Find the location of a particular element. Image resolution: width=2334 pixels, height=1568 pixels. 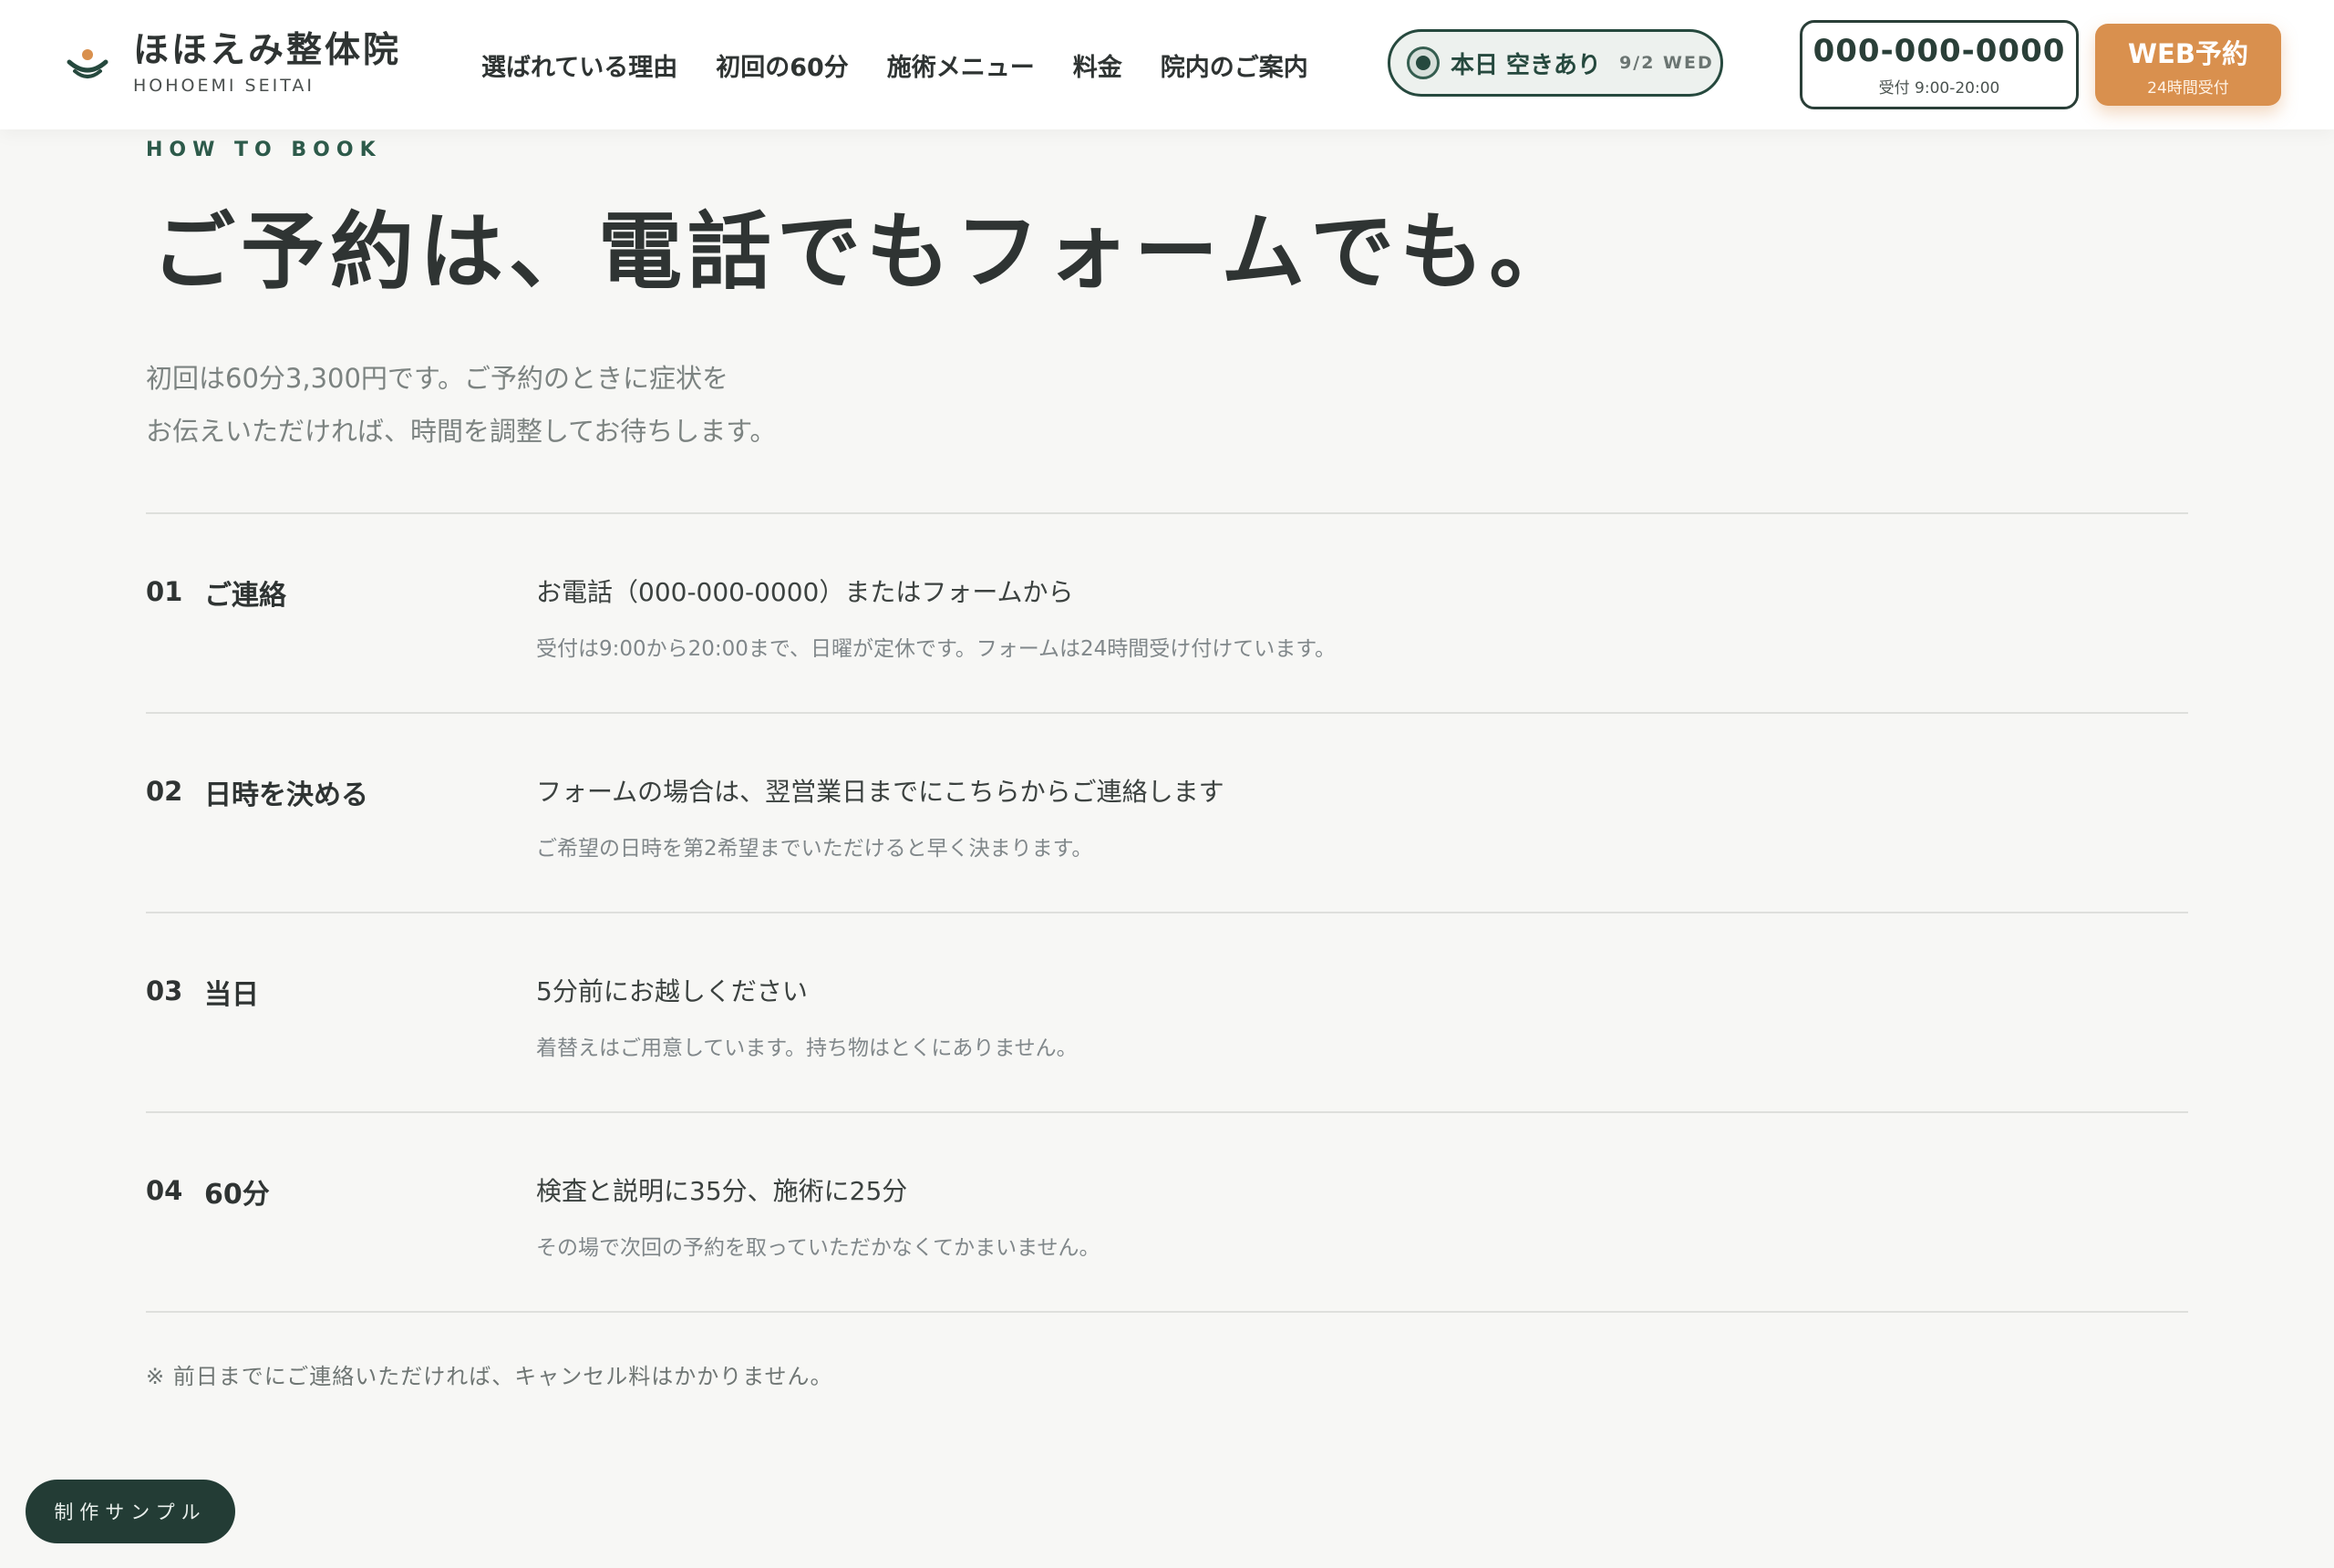

main-nav: 選ばれている理由 初回の60分 施術メニュー 料金 院内のご案内 is located at coordinates (914, 65).